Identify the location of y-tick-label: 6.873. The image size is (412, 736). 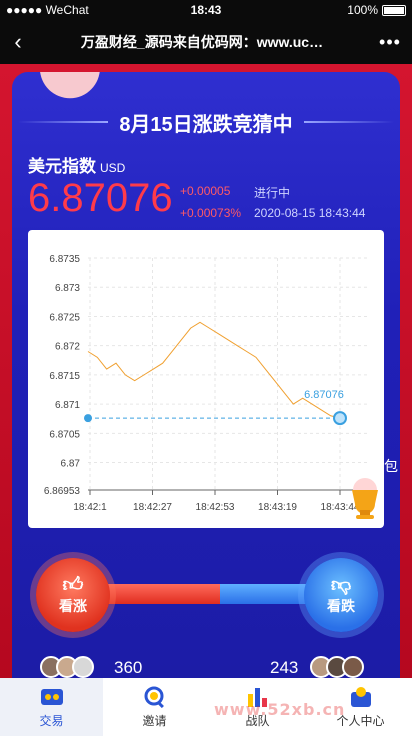
(67, 288).